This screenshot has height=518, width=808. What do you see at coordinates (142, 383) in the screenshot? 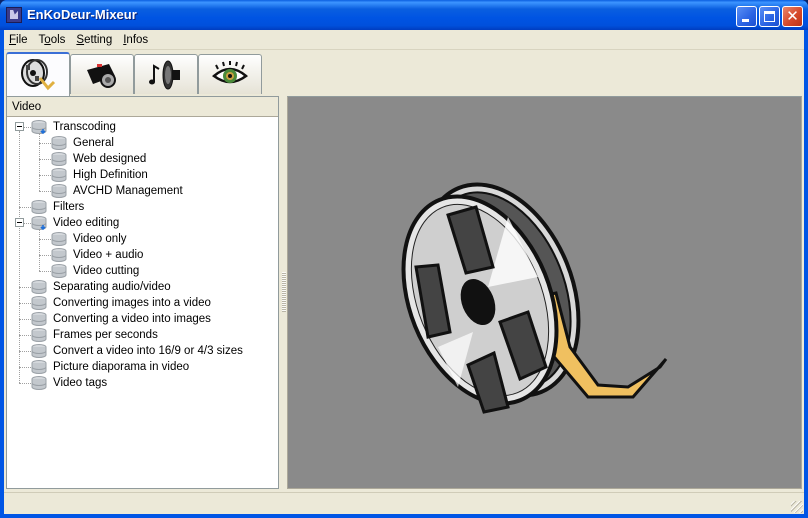
I see `tree-item: Video tags` at bounding box center [142, 383].